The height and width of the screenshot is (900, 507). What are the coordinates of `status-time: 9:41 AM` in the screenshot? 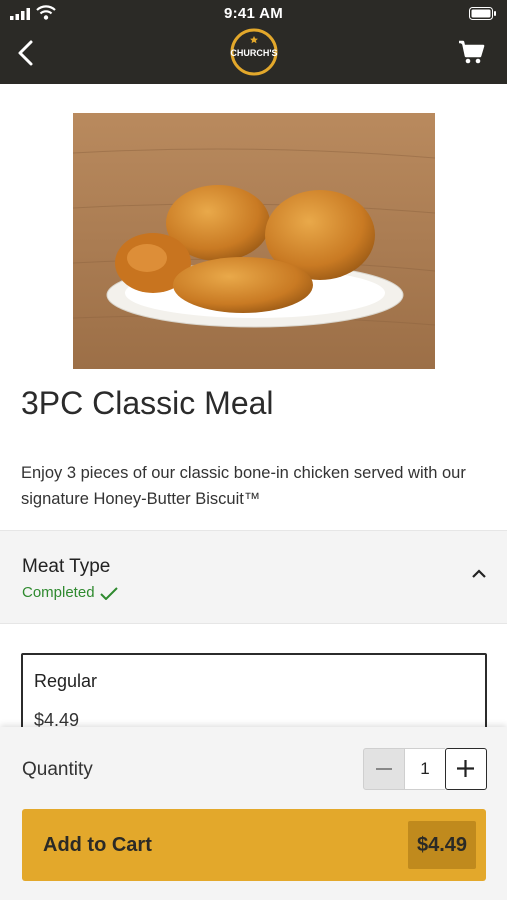 It's located at (253, 13).